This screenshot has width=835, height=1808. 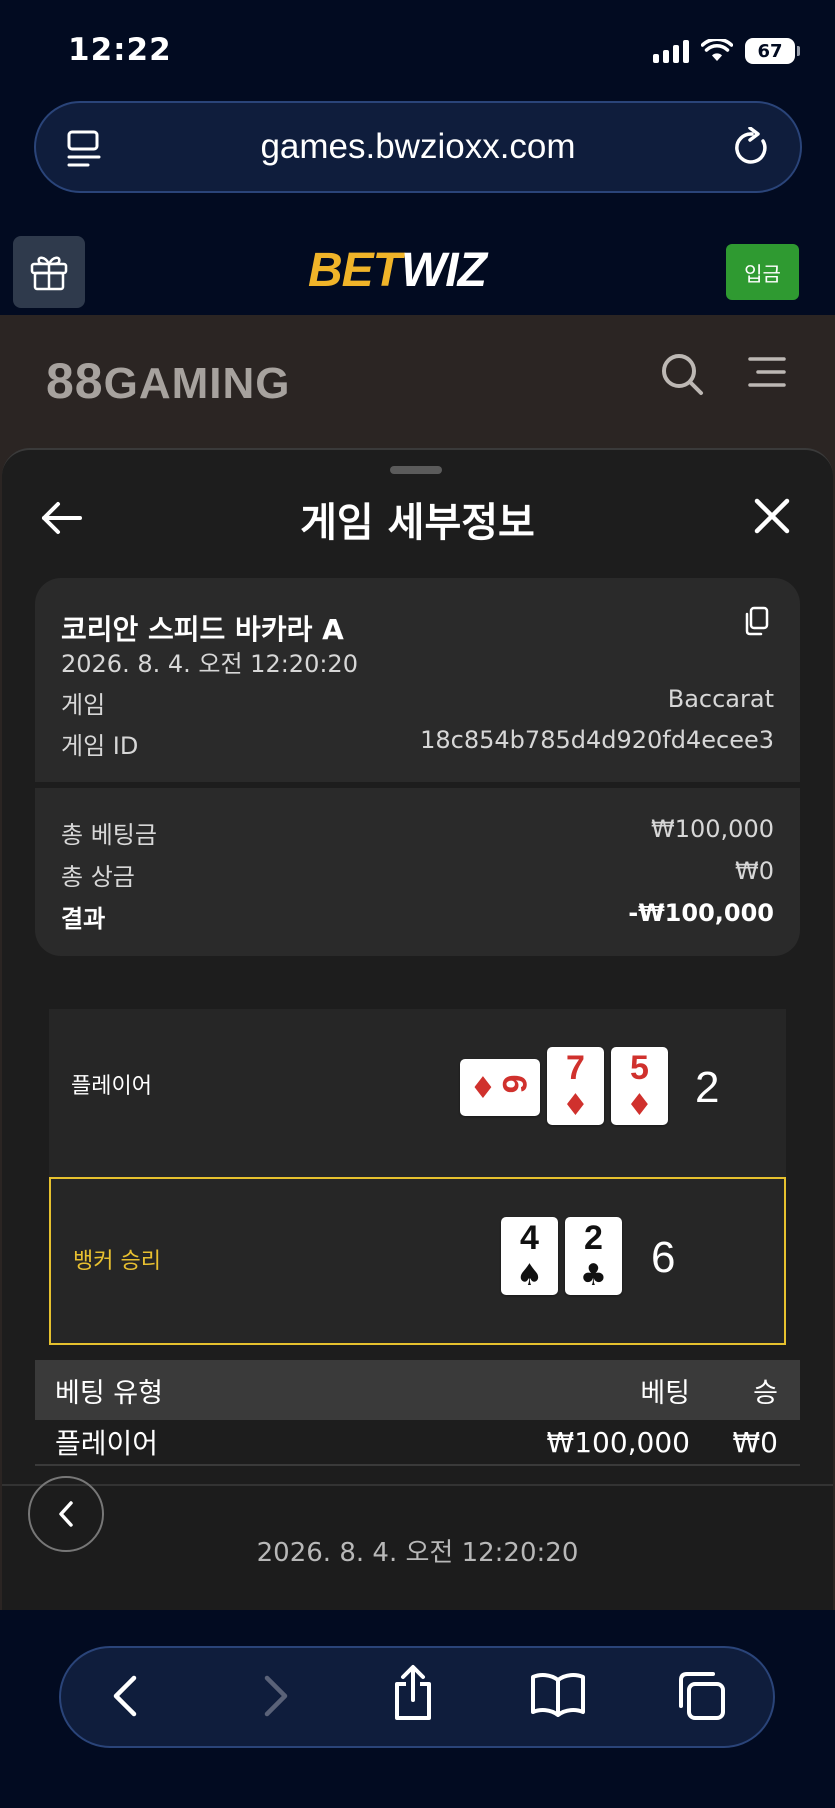 I want to click on header-bet-type: 베팅 유형, so click(x=109, y=1393).